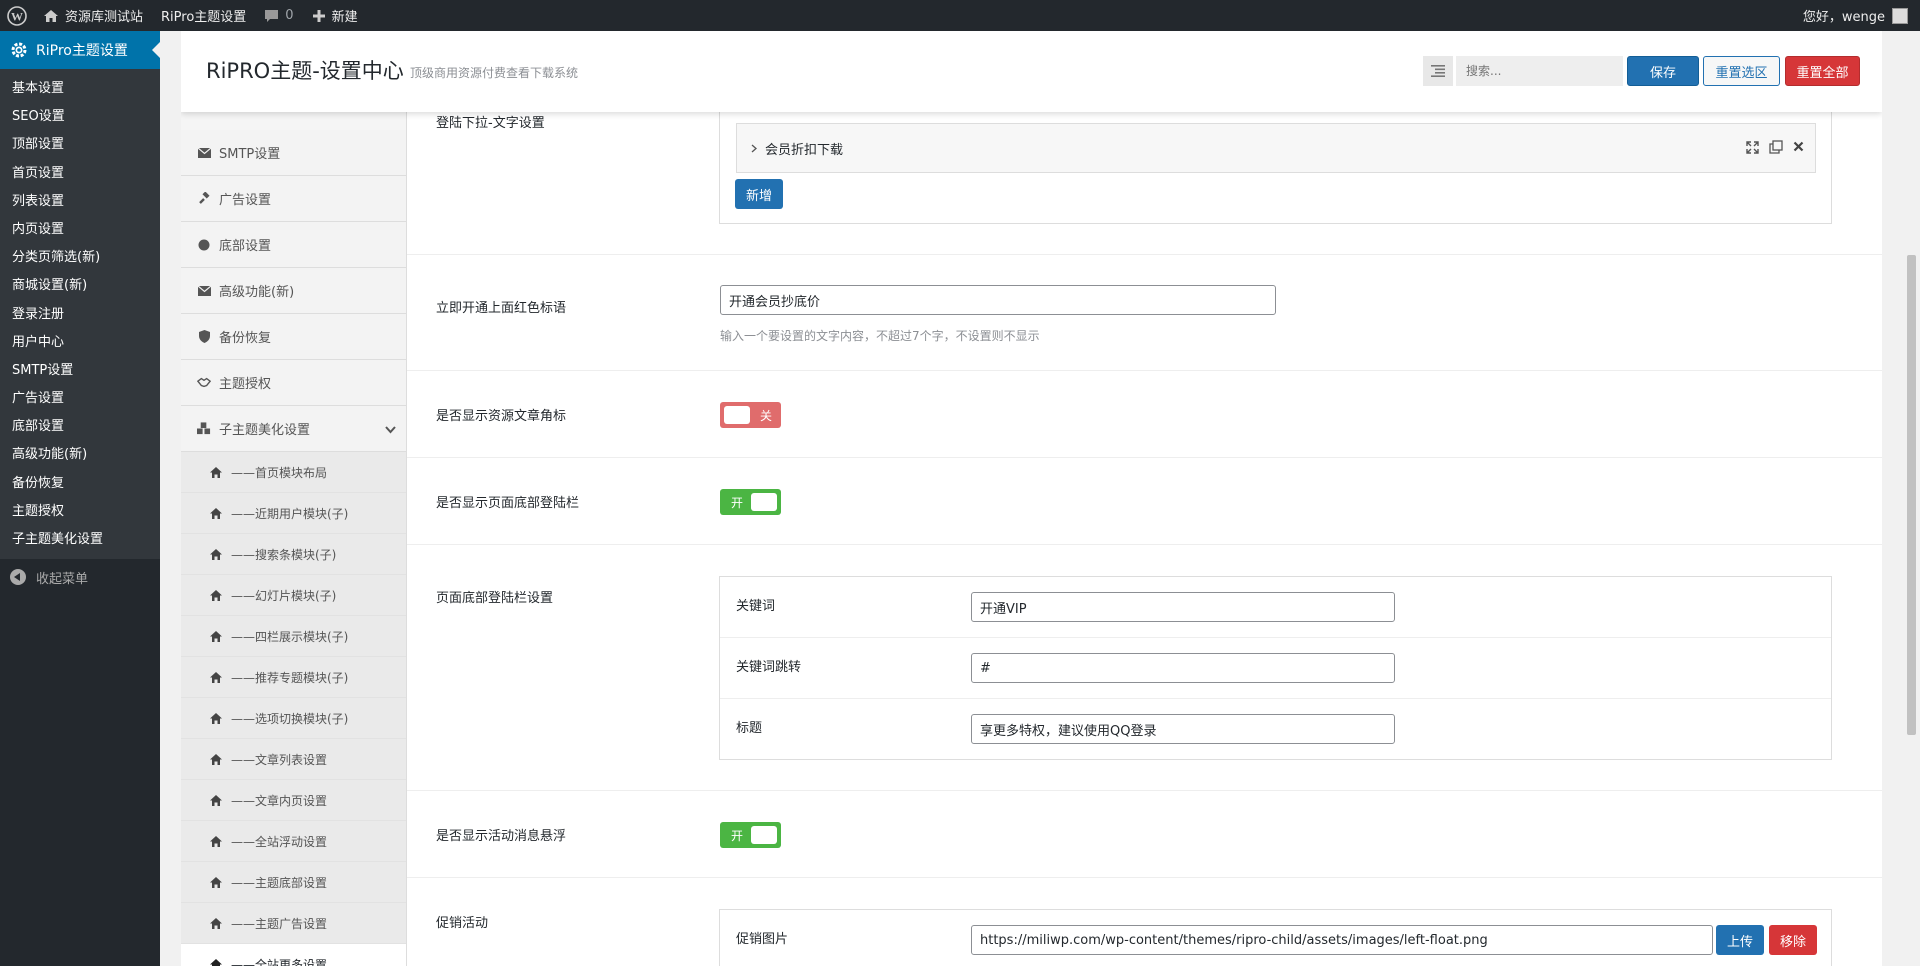 This screenshot has width=1920, height=966. Describe the element at coordinates (80, 577) in the screenshot. I see `collapse-menu-button: 收起菜单` at that location.